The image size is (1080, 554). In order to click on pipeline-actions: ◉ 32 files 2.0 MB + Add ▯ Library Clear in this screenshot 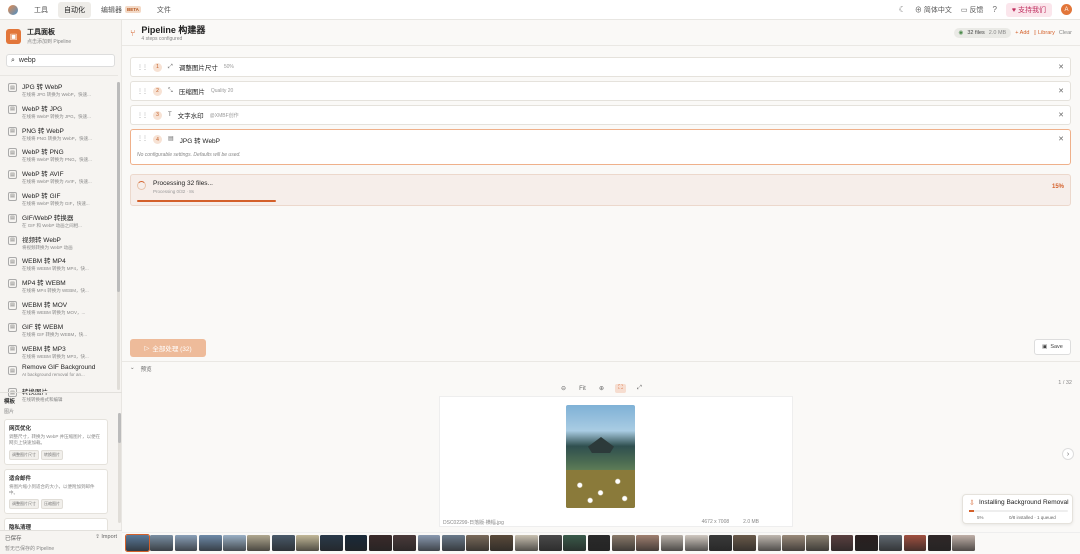, I will do `click(1012, 32)`.